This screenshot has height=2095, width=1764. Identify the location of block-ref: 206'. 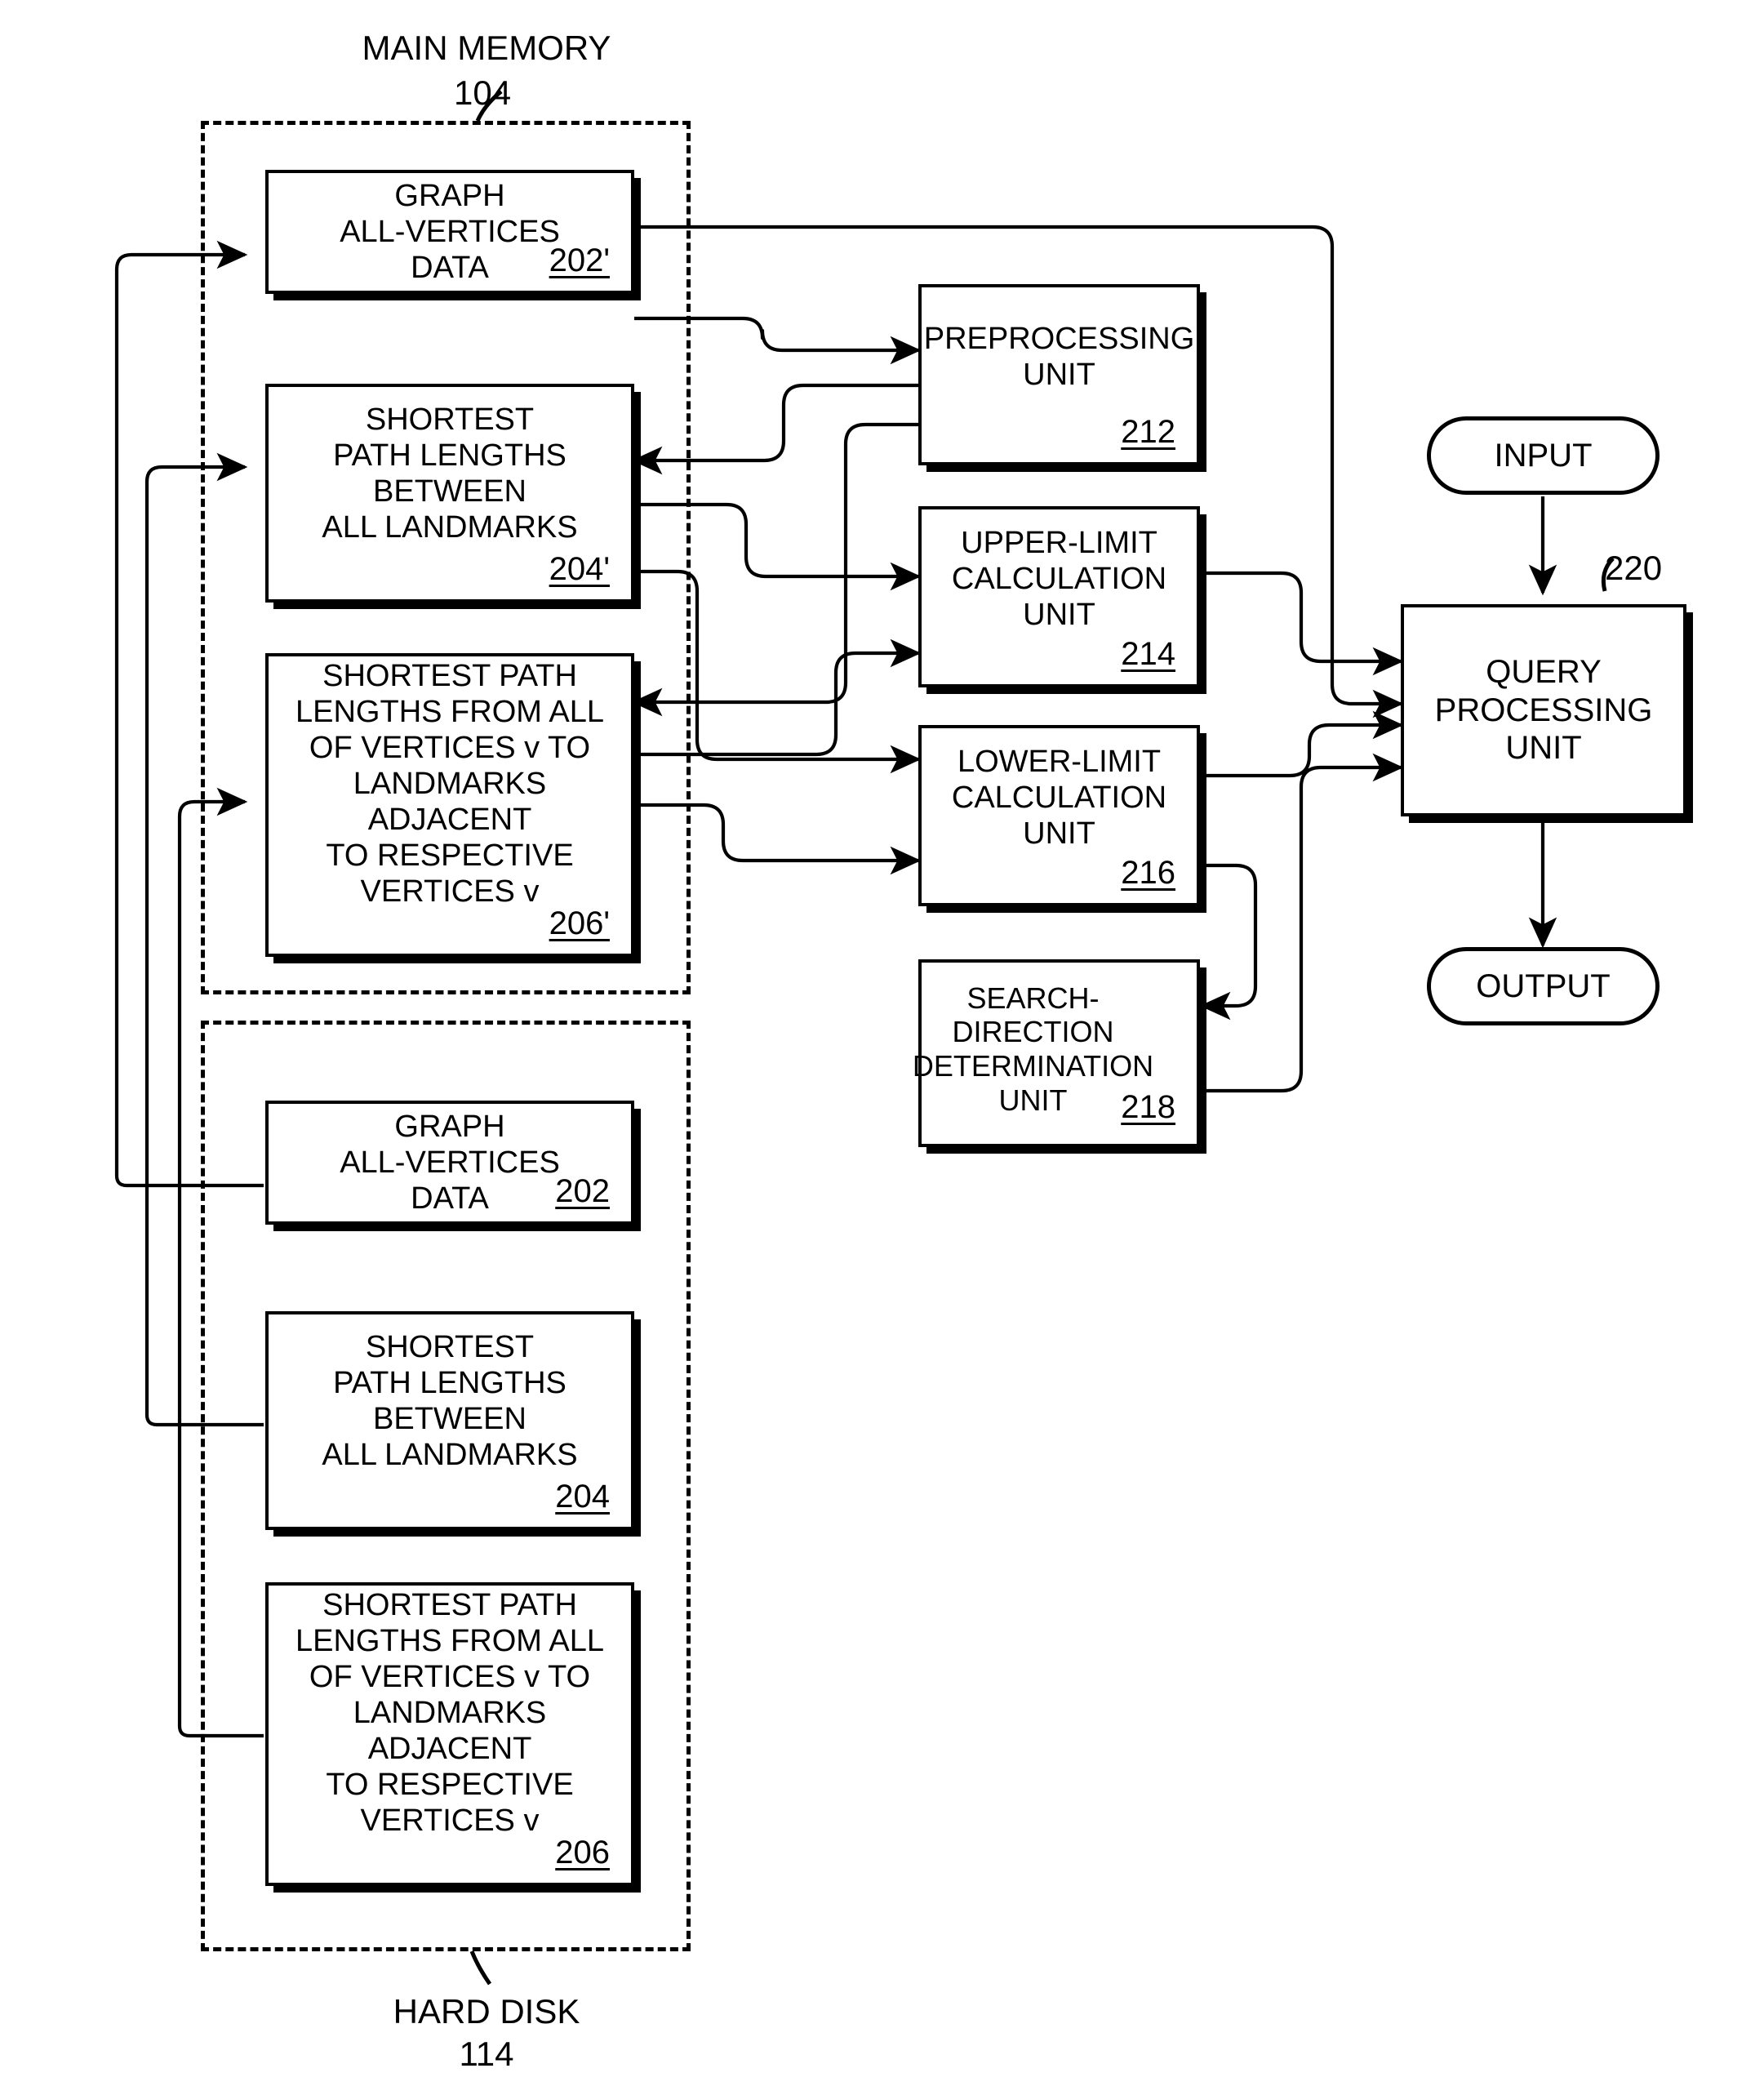
(579, 923).